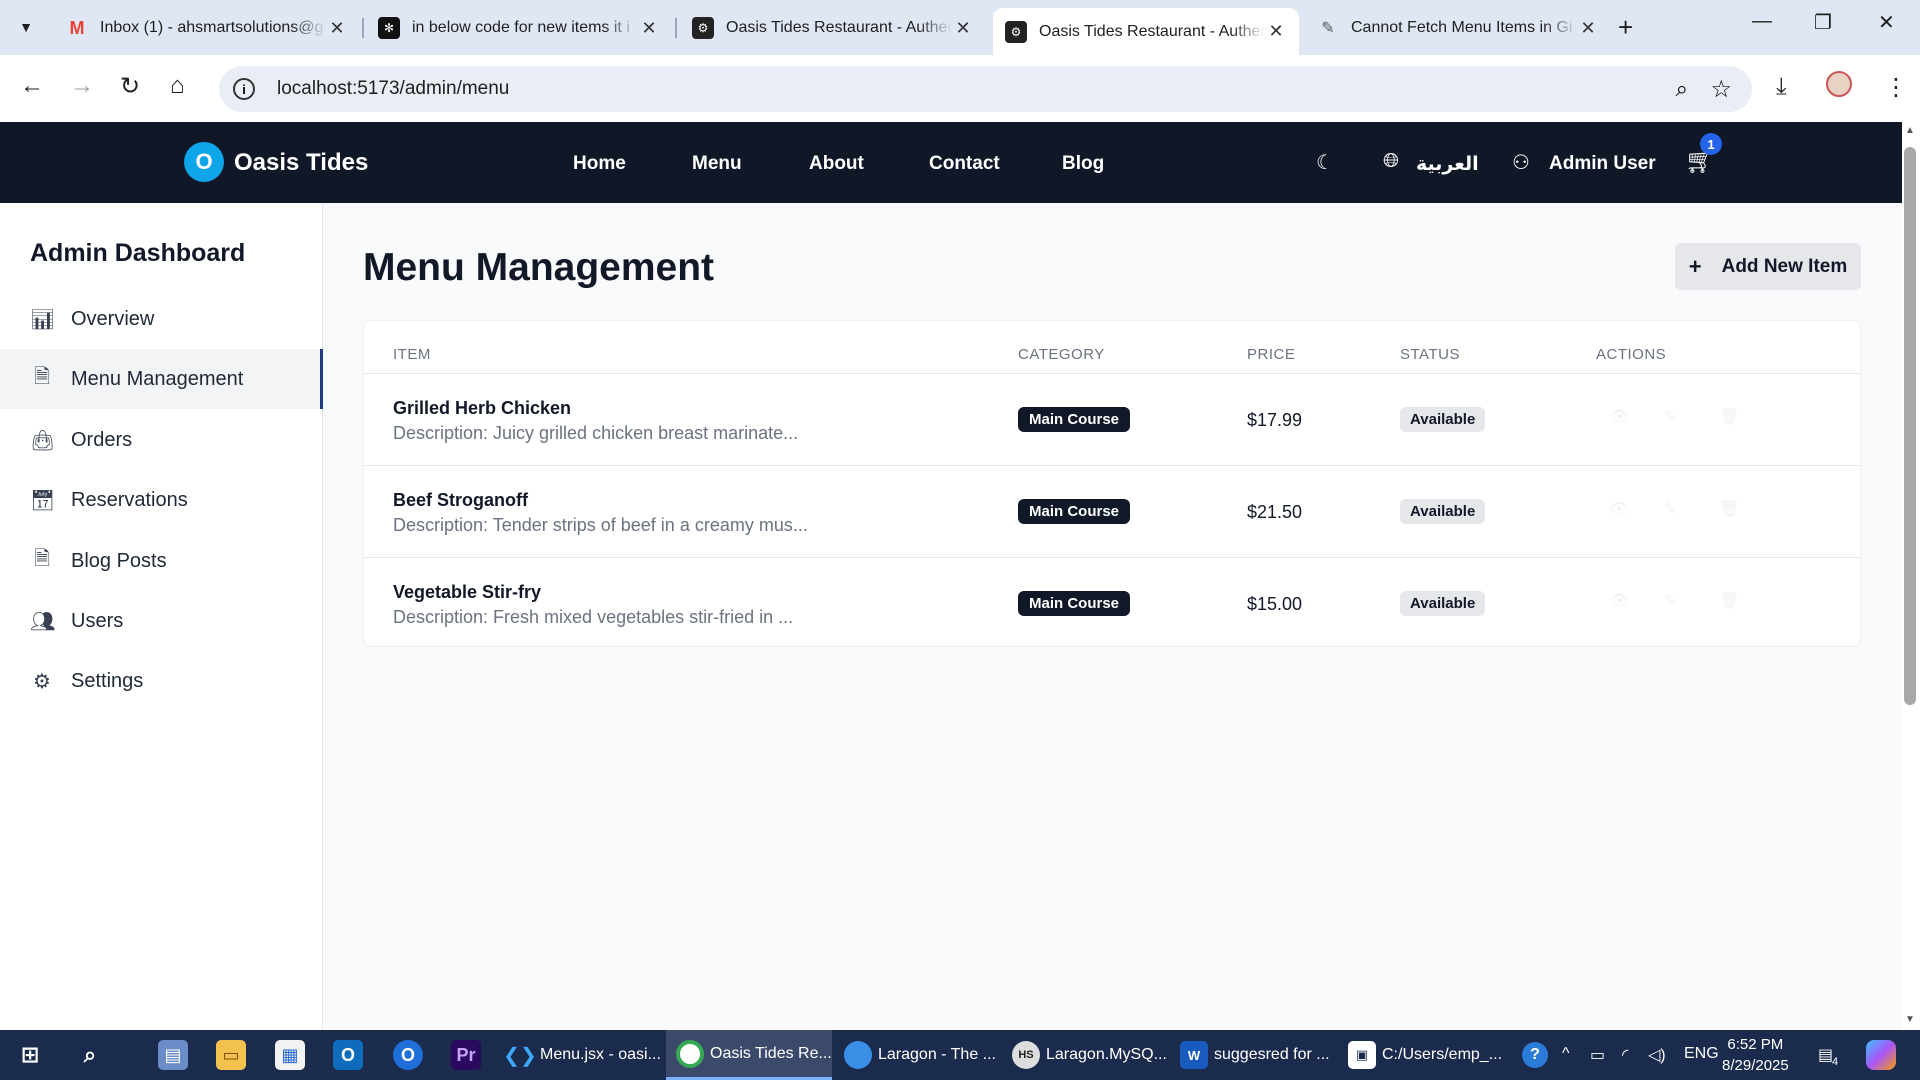 The height and width of the screenshot is (1080, 1920). I want to click on download-icon: ⤓, so click(1781, 87).